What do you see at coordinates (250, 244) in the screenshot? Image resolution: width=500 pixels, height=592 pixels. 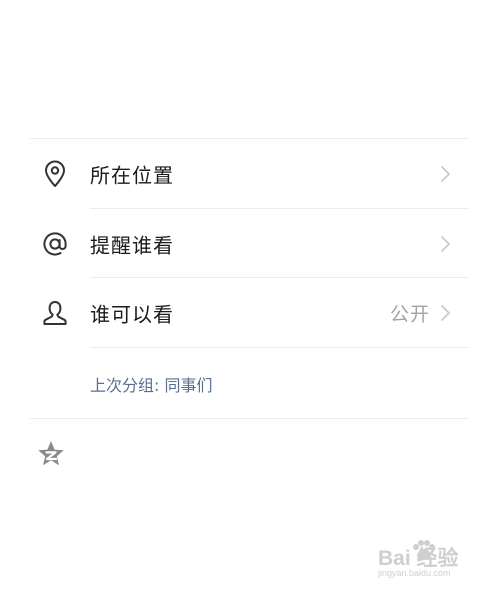 I see `remind-who-row: 提醒谁看` at bounding box center [250, 244].